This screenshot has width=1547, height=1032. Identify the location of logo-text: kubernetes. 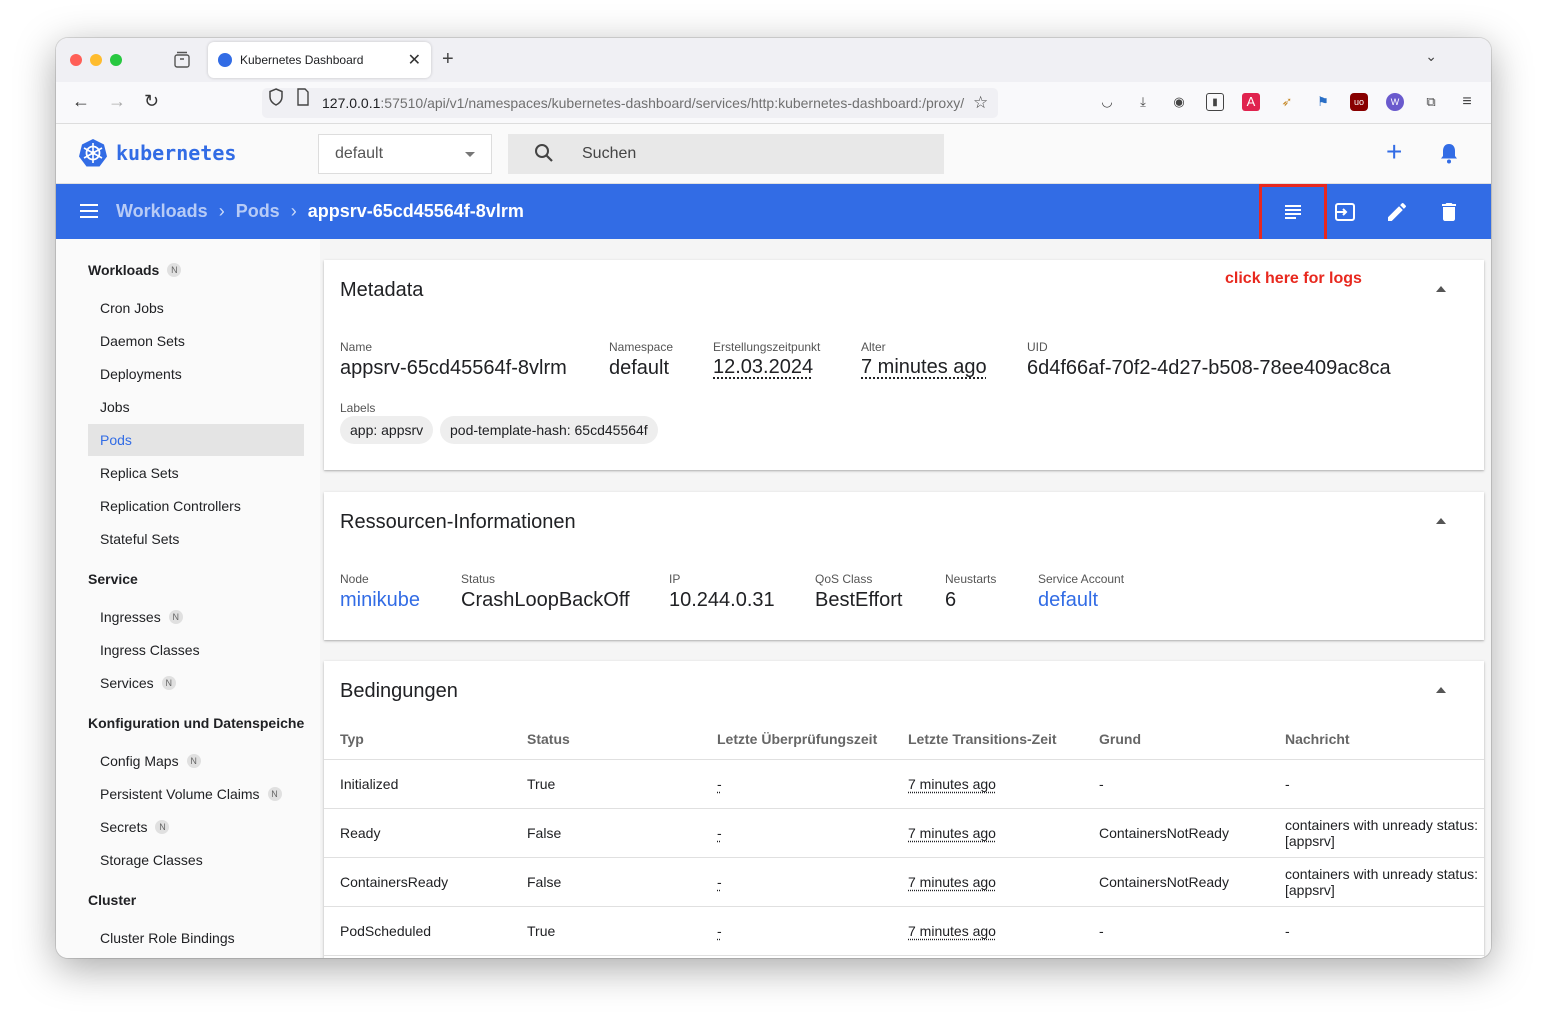
(176, 153).